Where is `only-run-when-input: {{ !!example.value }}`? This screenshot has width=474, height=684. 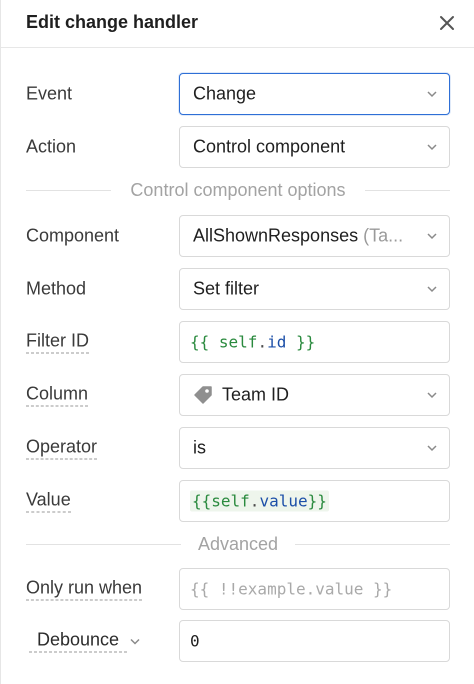 only-run-when-input: {{ !!example.value }} is located at coordinates (314, 589).